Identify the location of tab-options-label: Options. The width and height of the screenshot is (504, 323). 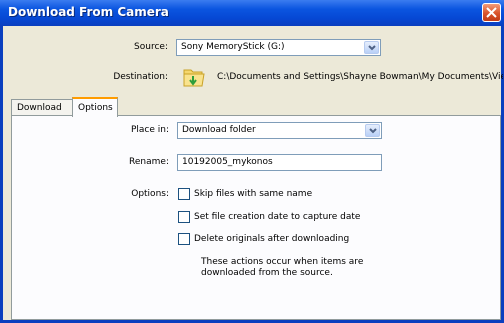
(95, 108).